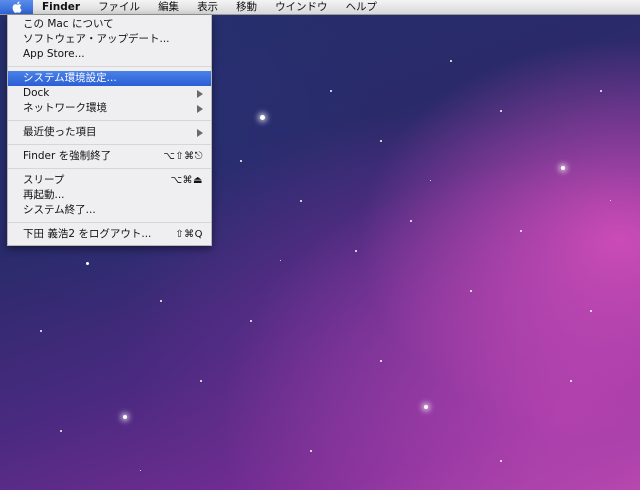 The width and height of the screenshot is (640, 490). I want to click on menu-item-label: スリープ, so click(44, 180).